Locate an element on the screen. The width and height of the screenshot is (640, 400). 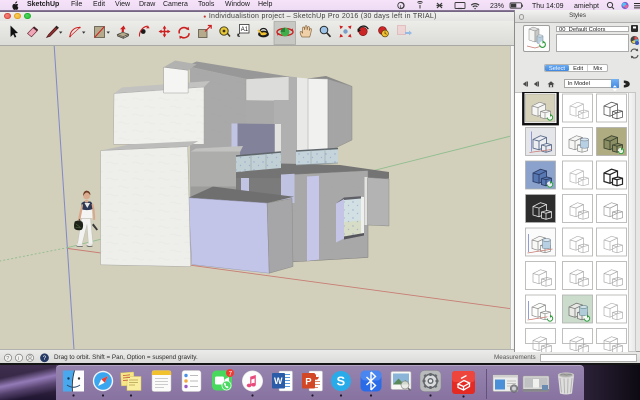
svg-text: Thu 14:09 is located at coordinates (548, 6).